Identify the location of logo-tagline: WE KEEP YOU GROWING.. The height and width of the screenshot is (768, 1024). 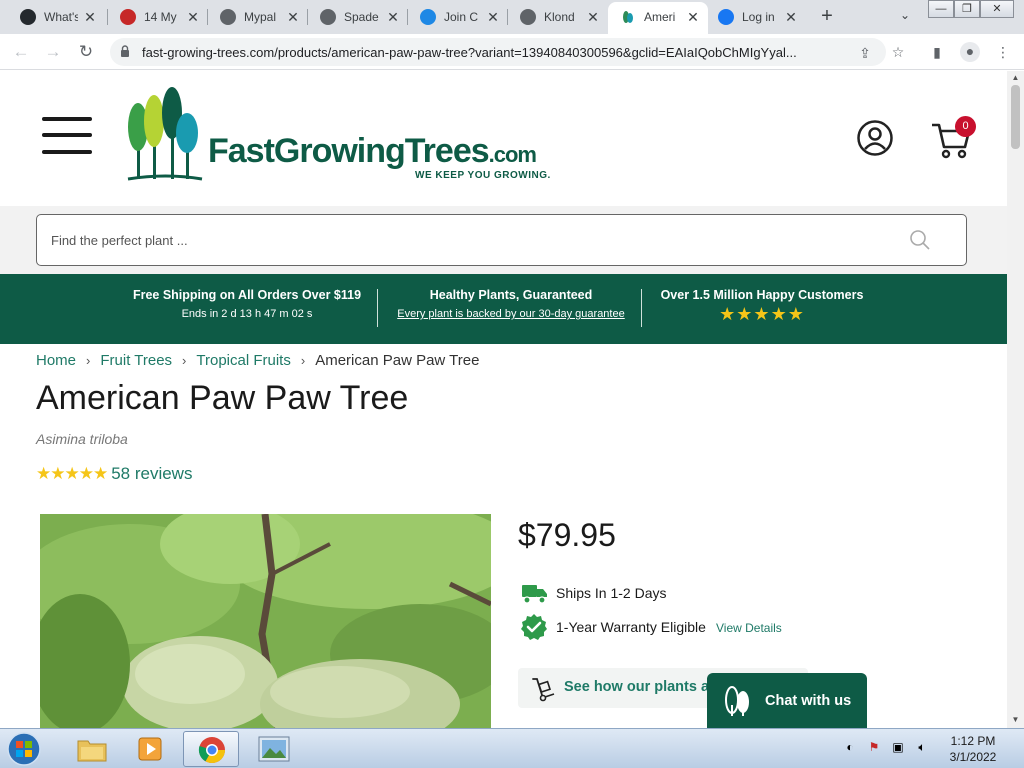
(483, 175).